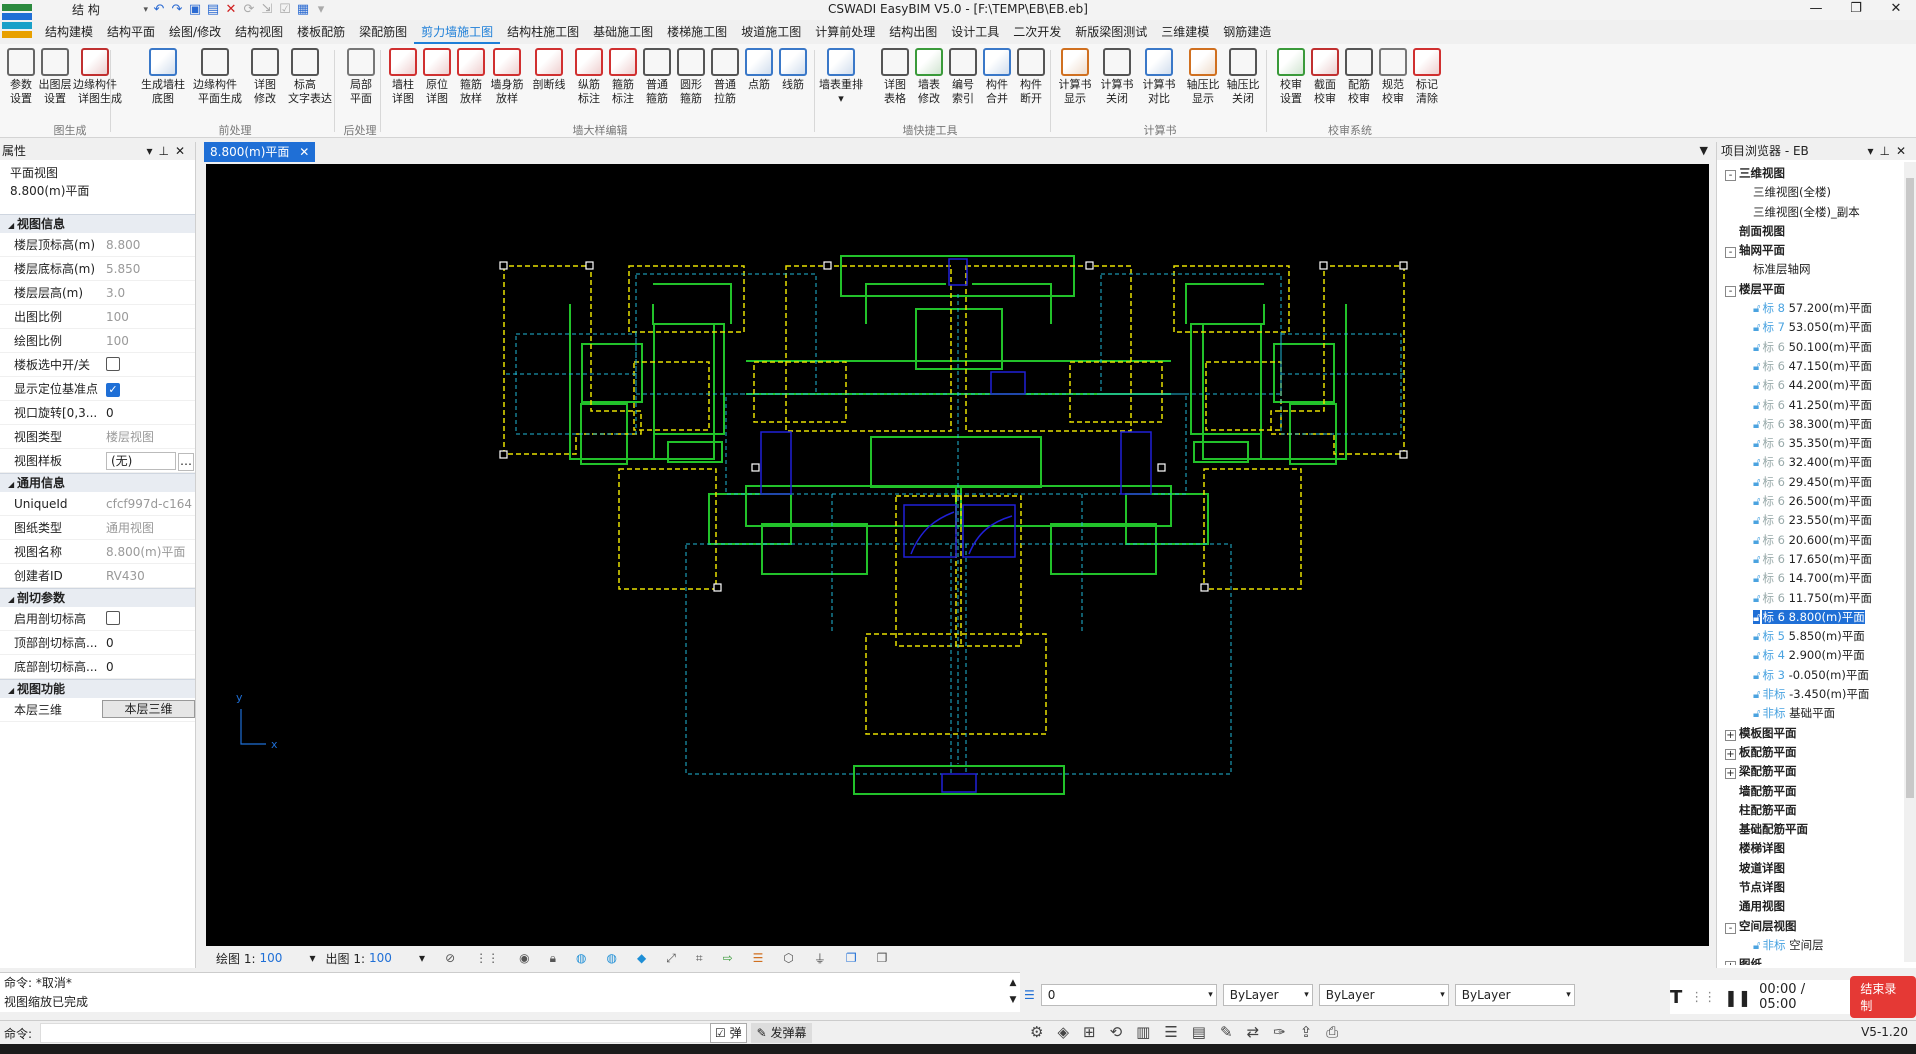 The width and height of the screenshot is (1916, 1054). What do you see at coordinates (1820, 327) in the screenshot?
I see `tree-node: 🔓︎ 标 7 53.050(m)平面` at bounding box center [1820, 327].